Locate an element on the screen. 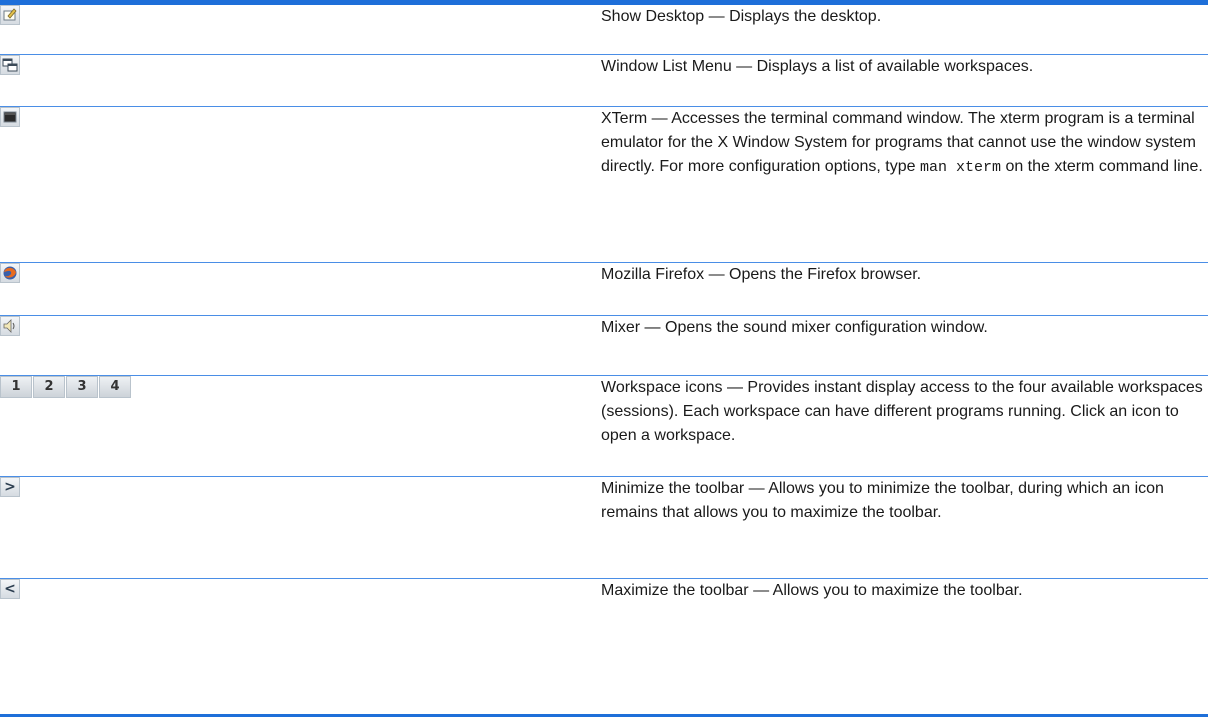 The width and height of the screenshot is (1208, 719). workspace-1-button: 1 is located at coordinates (16, 386).